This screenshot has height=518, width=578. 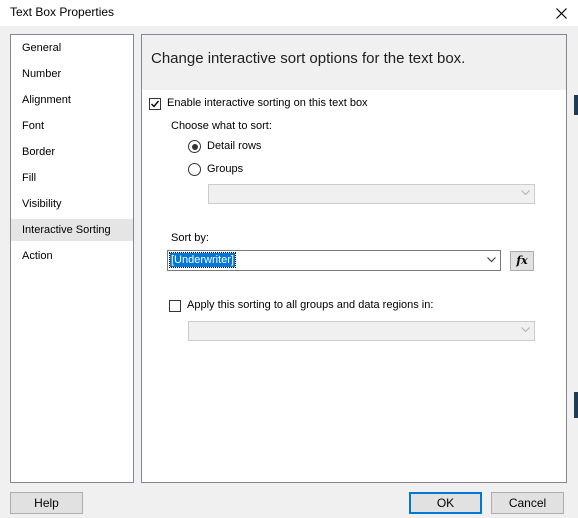 What do you see at coordinates (33, 126) in the screenshot?
I see `nav-item-label: Font` at bounding box center [33, 126].